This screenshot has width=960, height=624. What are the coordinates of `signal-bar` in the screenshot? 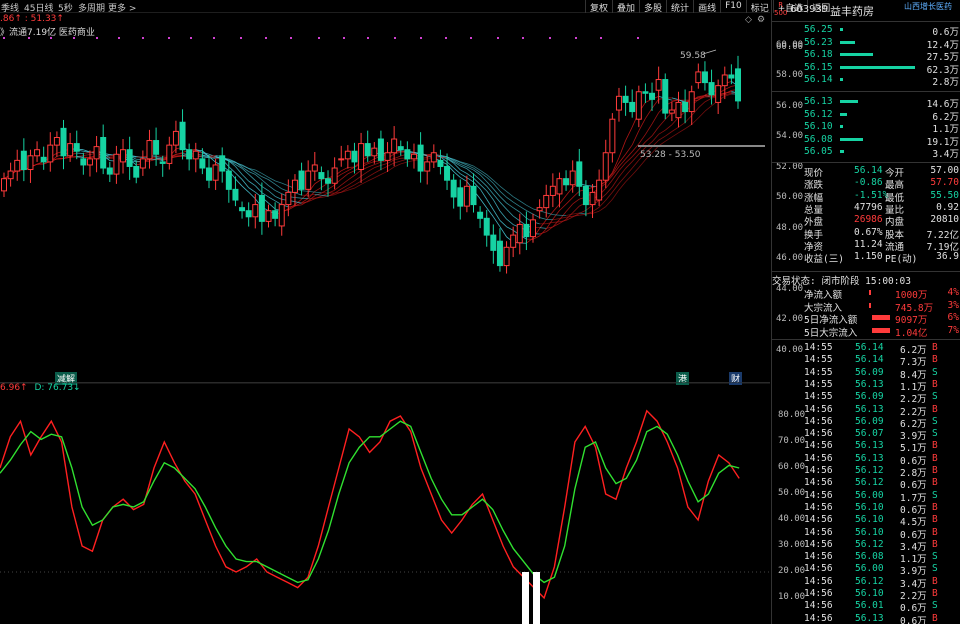 It's located at (525, 598).